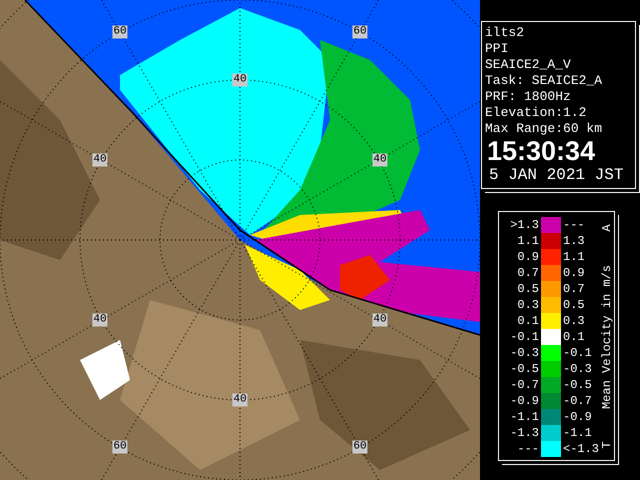 This screenshot has width=640, height=480. I want to click on legend-value: >1.3, so click(524, 225).